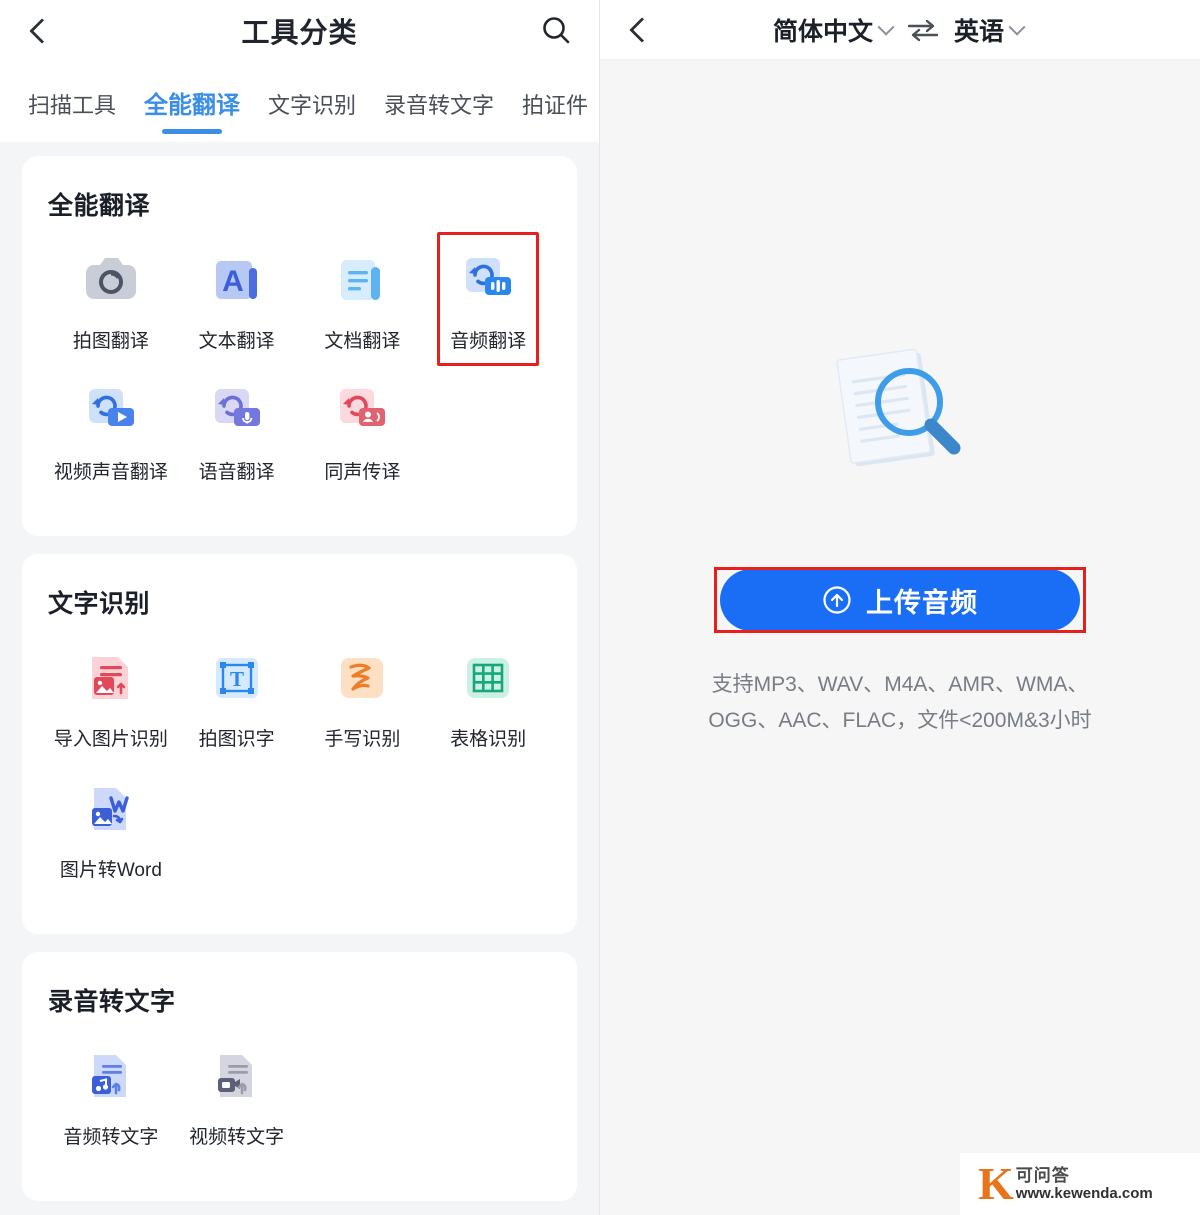 This screenshot has width=1200, height=1215. I want to click on photo-ocr-icon: T, so click(237, 678).